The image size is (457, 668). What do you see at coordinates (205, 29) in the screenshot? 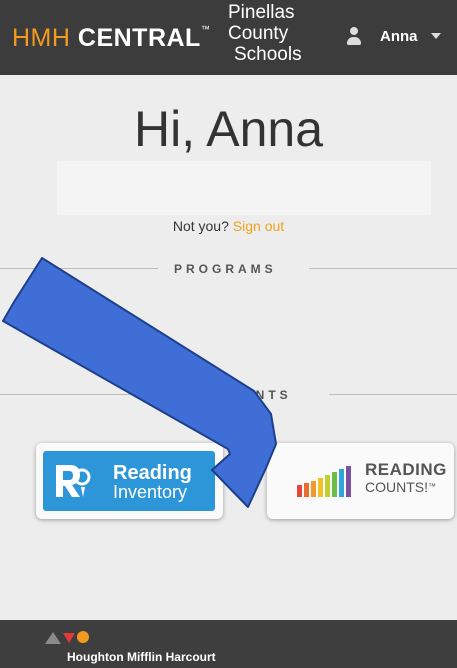
I see `trademark: ™` at bounding box center [205, 29].